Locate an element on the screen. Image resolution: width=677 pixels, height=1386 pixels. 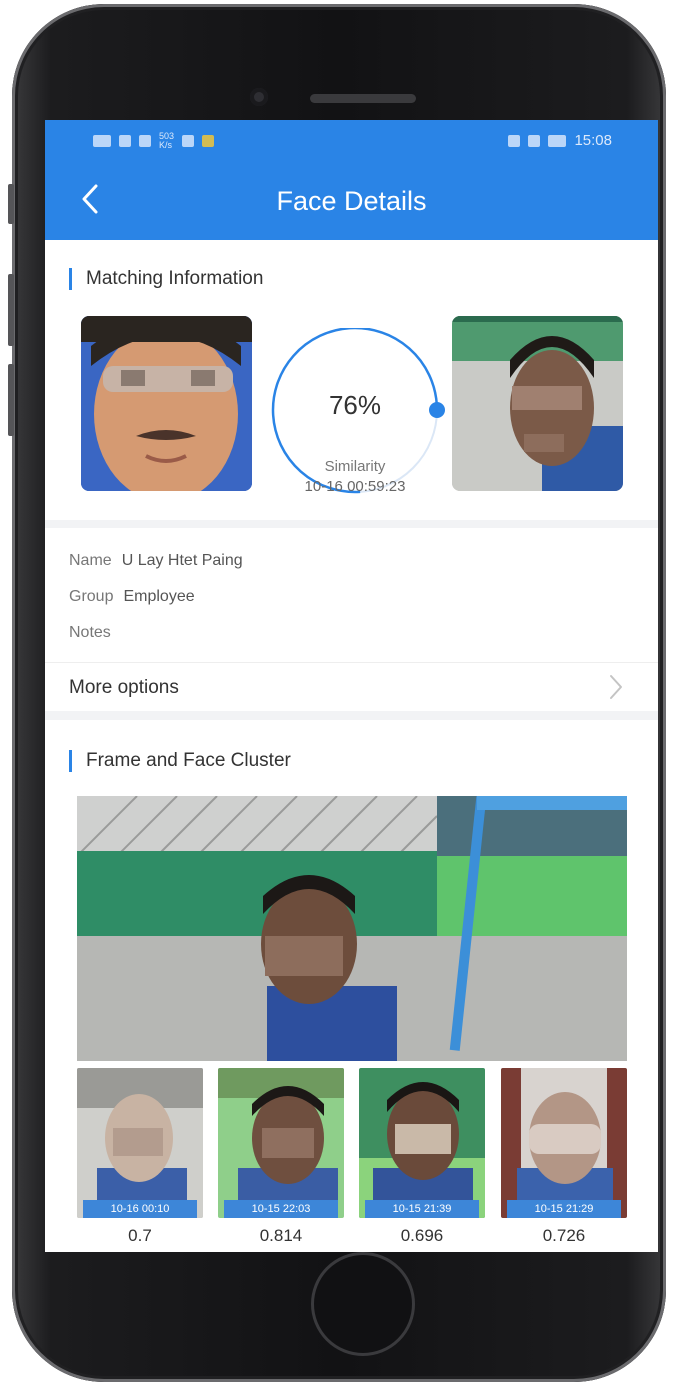
match-score: 0.726 is located at coordinates (564, 1235).